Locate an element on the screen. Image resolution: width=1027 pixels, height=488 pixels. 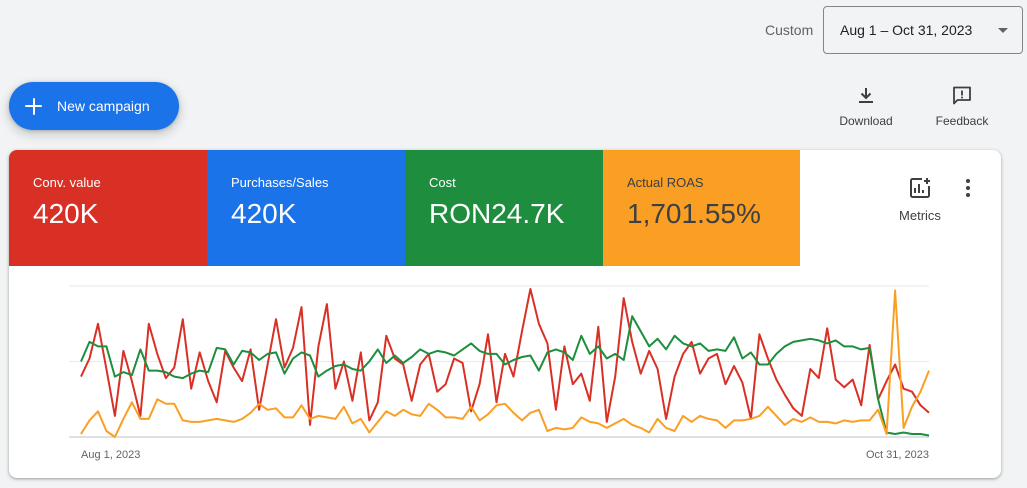
scorecard-label: Conv. value is located at coordinates (67, 182).